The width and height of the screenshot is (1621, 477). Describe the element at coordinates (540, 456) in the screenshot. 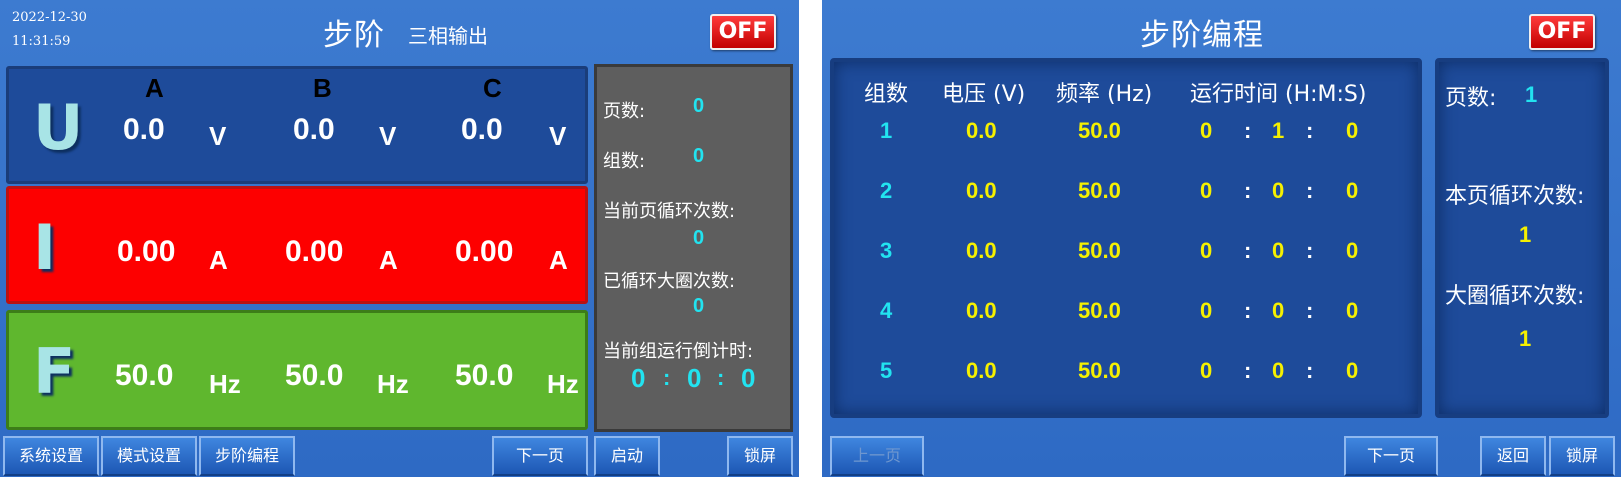

I see `next-page-button: 下一页` at that location.